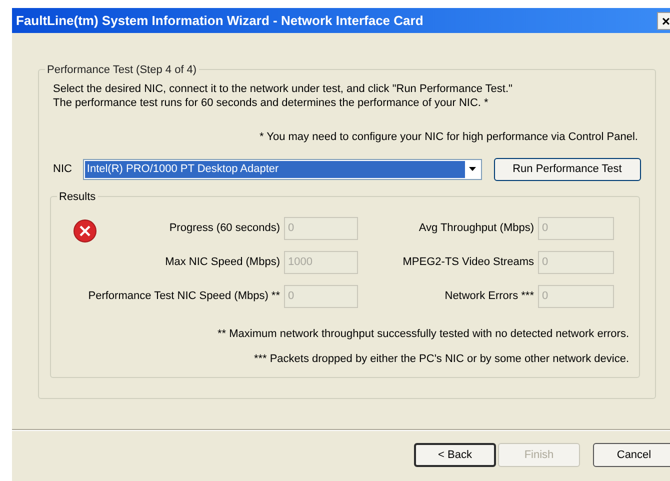  Describe the element at coordinates (122, 70) in the screenshot. I see `group-title: Performance Test (Step 4 of 4)` at that location.